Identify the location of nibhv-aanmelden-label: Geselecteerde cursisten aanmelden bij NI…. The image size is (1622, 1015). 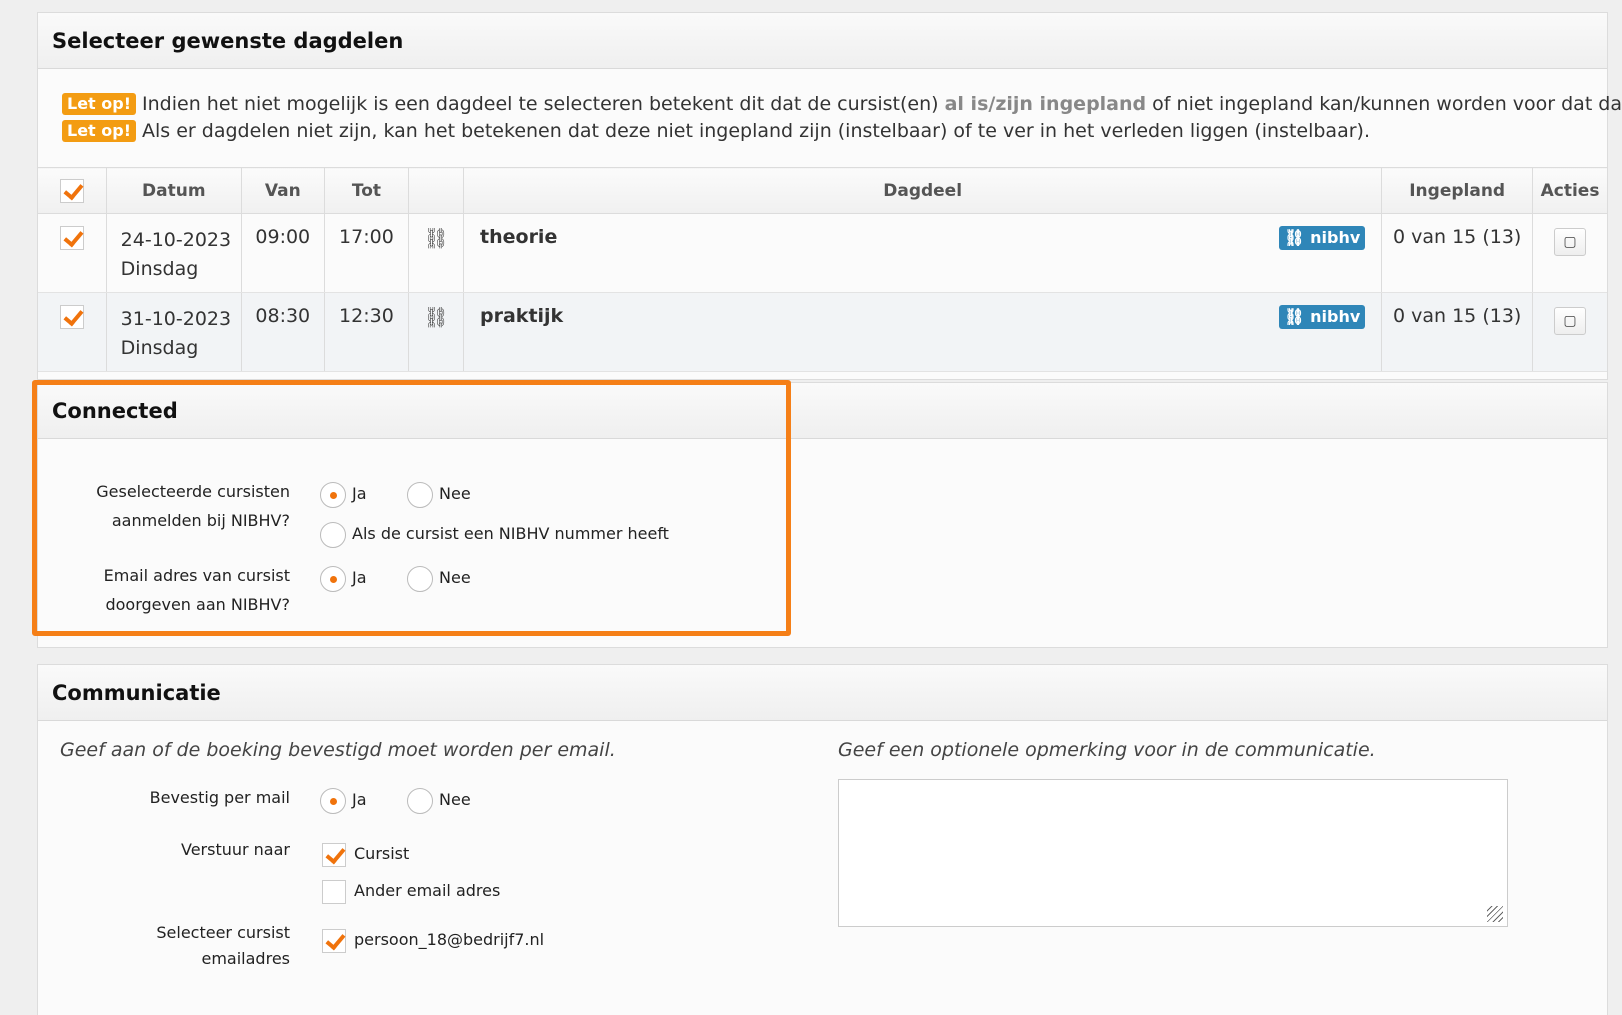
(193, 506).